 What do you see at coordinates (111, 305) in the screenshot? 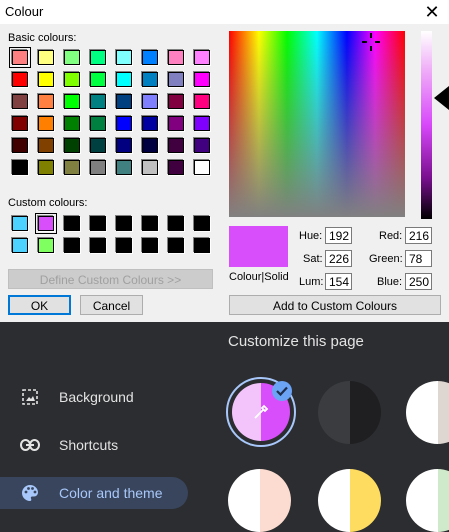
I see `cancel-button: Cancel` at bounding box center [111, 305].